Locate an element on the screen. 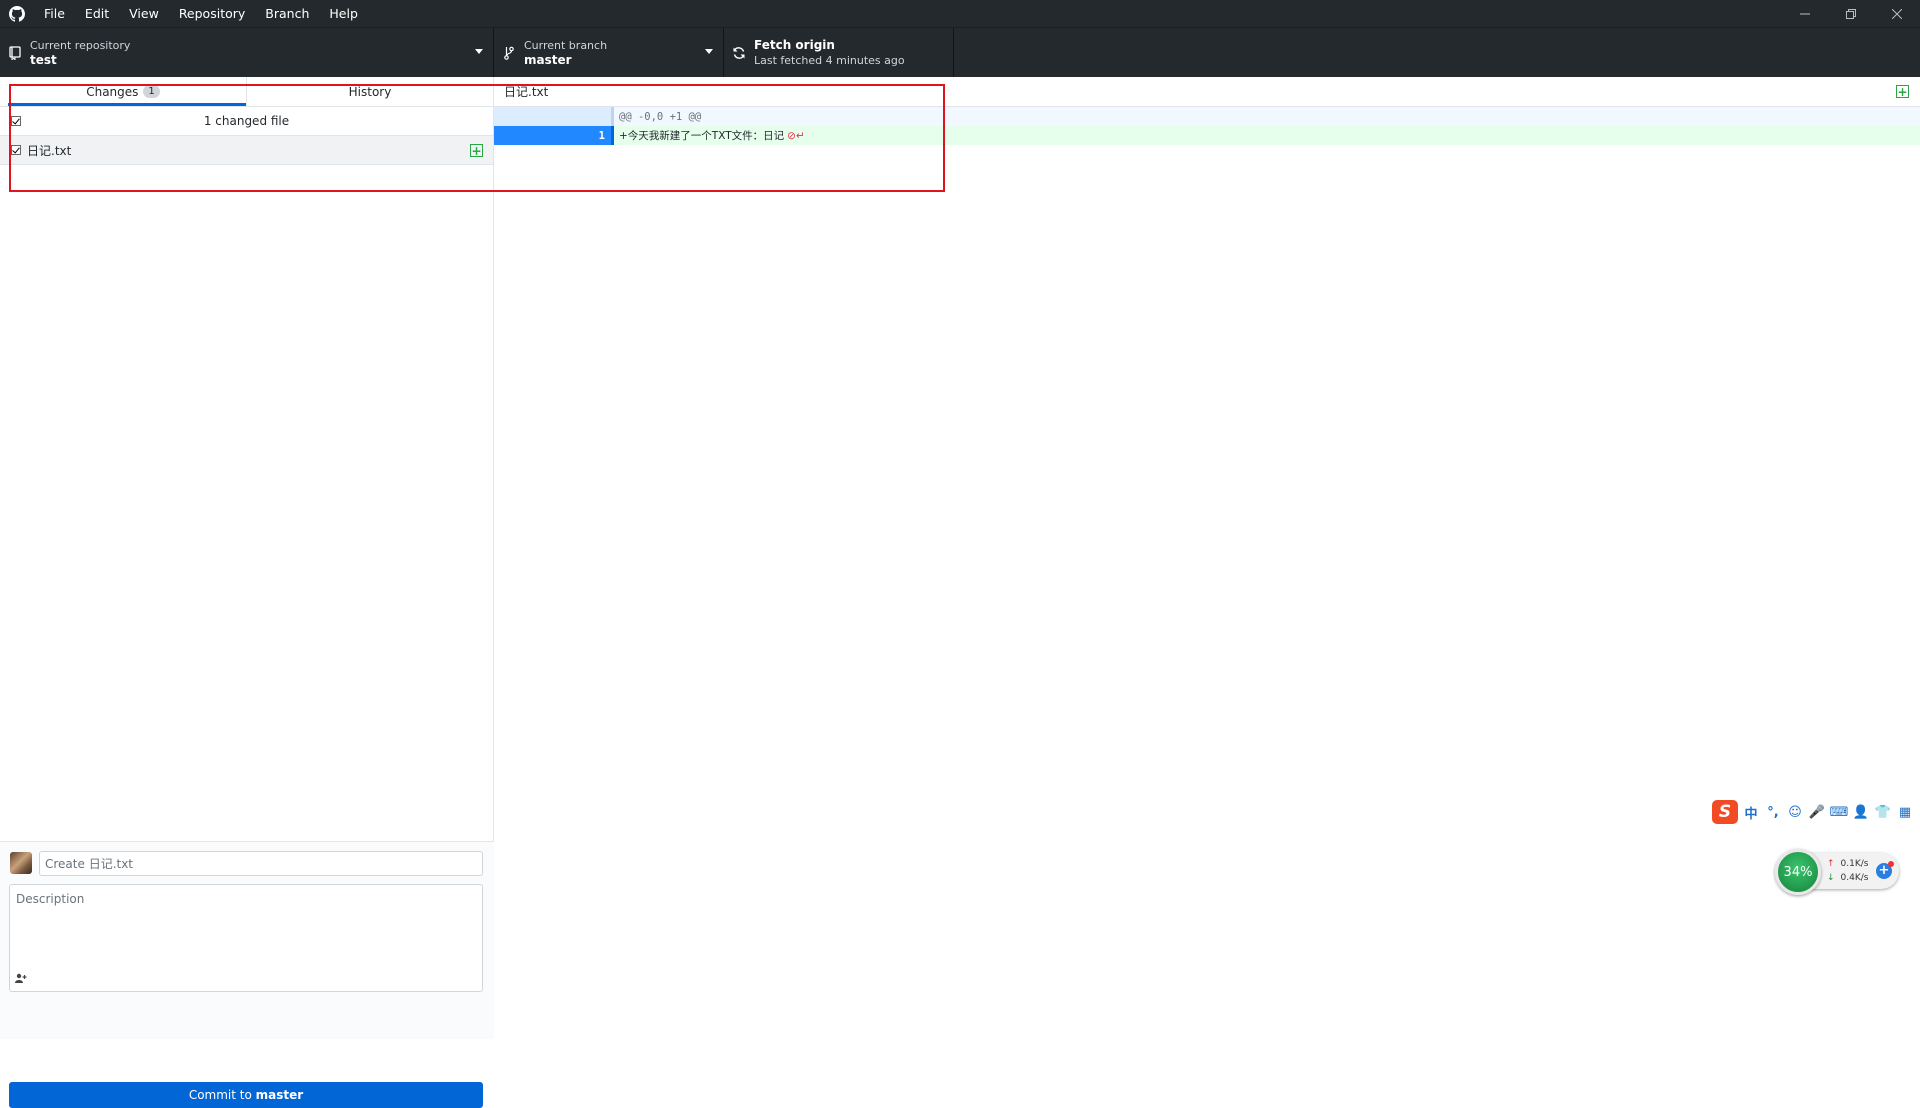 The height and width of the screenshot is (1108, 1920). sidebar-tabs: Changes 1 History is located at coordinates (246, 92).